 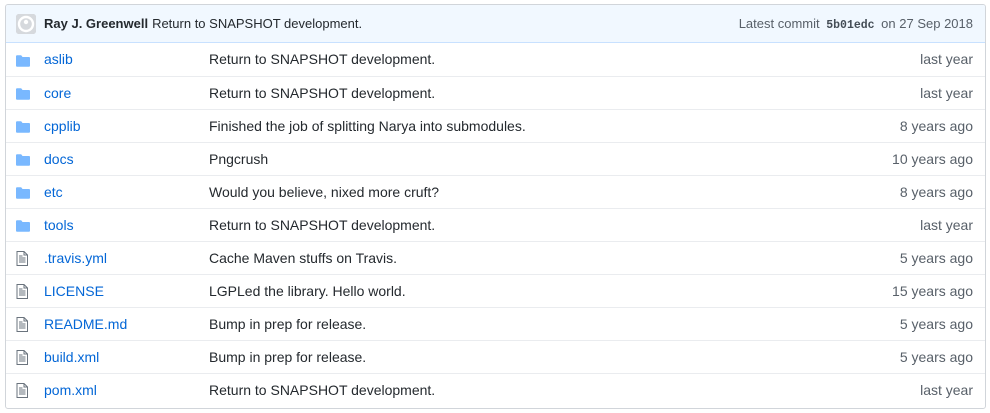 What do you see at coordinates (71, 357) in the screenshot?
I see `file-name-link-build-xml: build.xml` at bounding box center [71, 357].